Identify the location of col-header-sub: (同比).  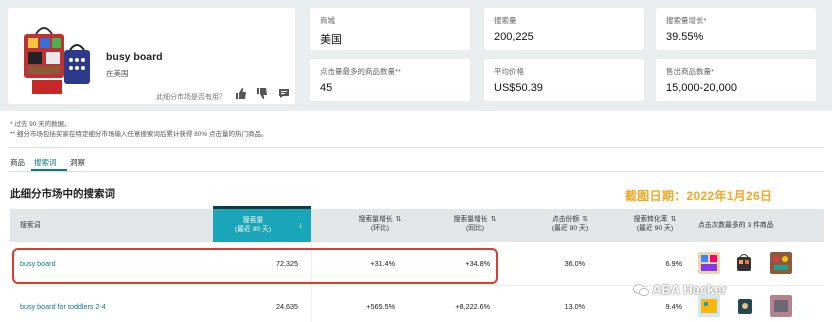
(475, 228).